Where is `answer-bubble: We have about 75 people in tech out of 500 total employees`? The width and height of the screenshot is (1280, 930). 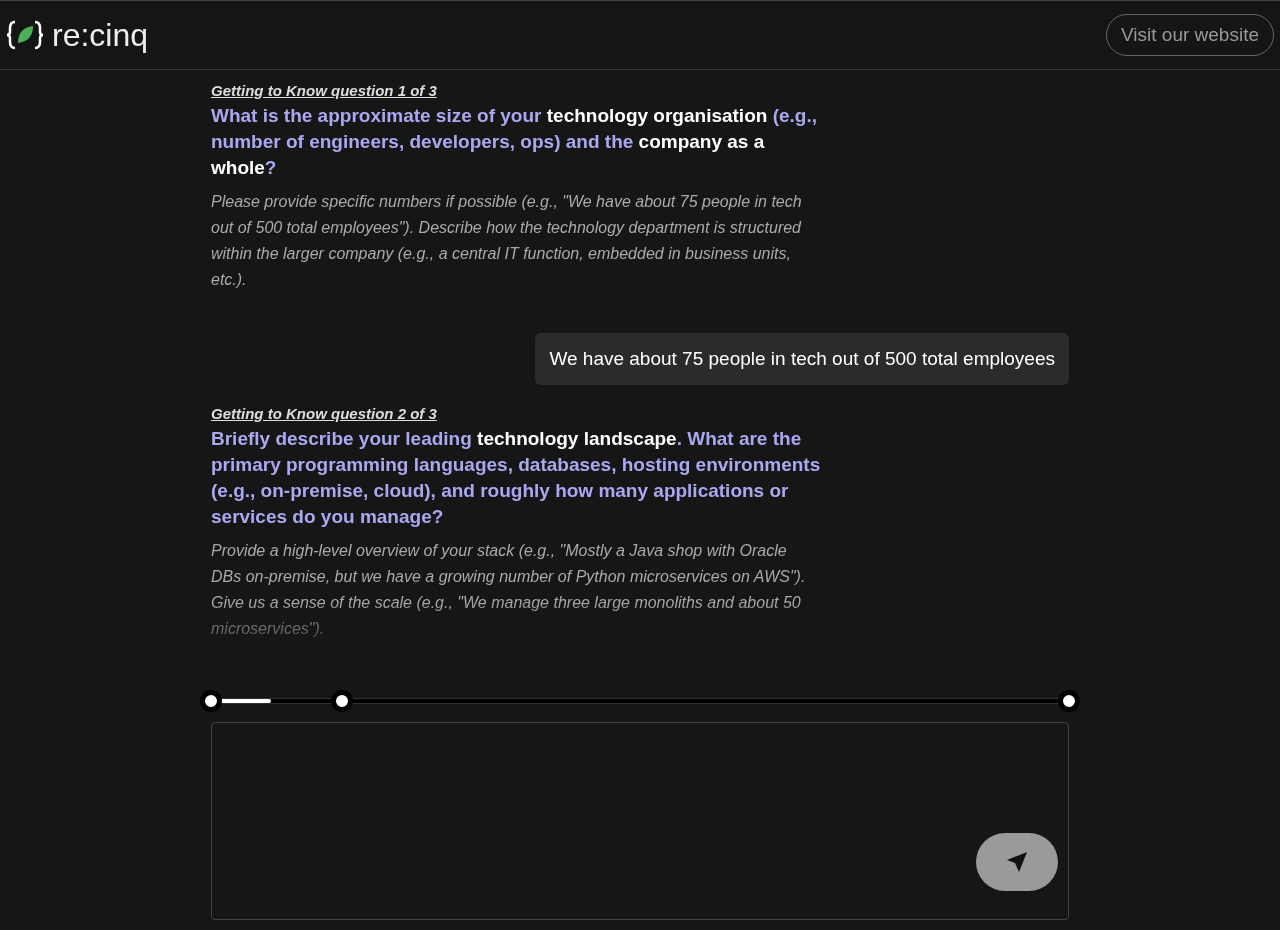
answer-bubble: We have about 75 people in tech out of 500 total employees is located at coordinates (802, 359).